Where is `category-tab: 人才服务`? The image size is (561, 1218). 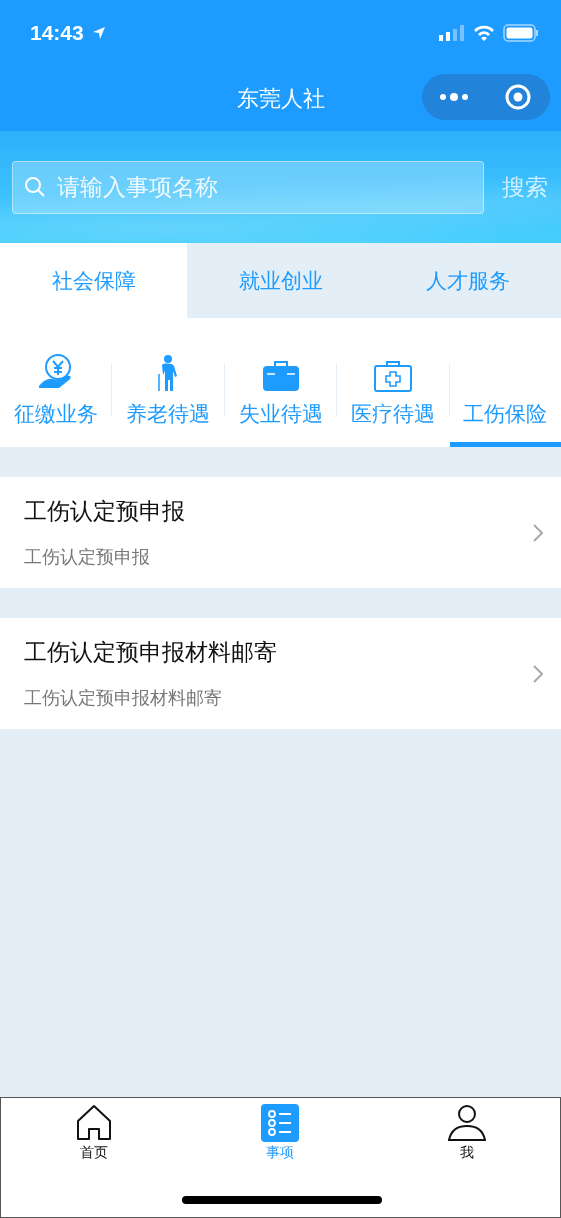
category-tab: 人才服务 is located at coordinates (467, 280).